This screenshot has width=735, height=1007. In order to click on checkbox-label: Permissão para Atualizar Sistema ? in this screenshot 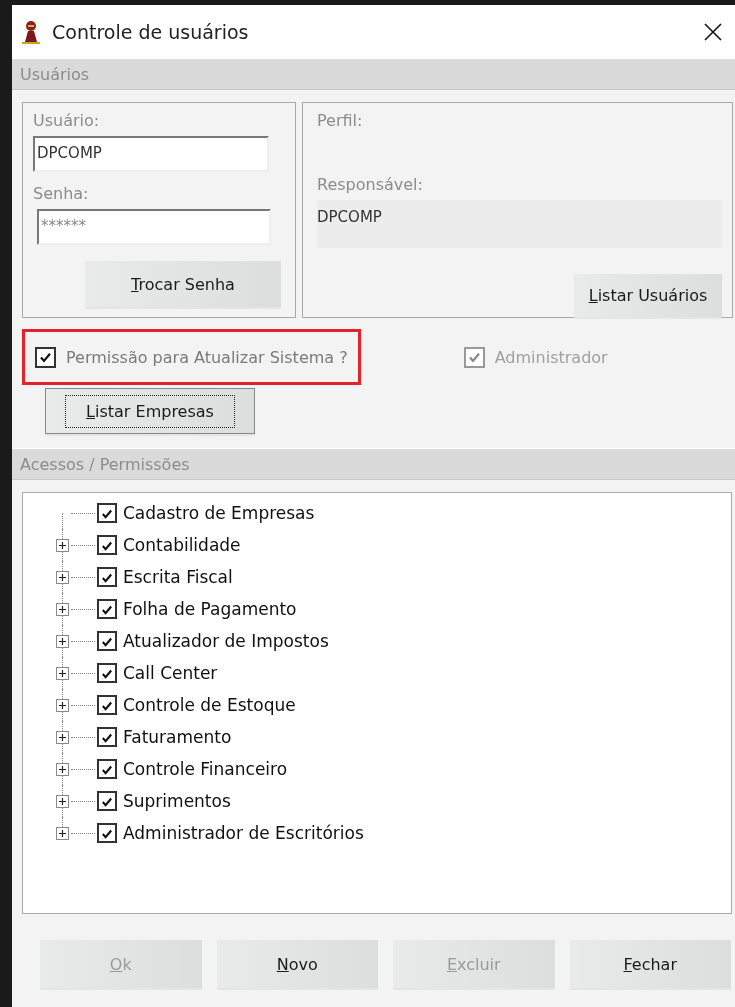, I will do `click(207, 357)`.